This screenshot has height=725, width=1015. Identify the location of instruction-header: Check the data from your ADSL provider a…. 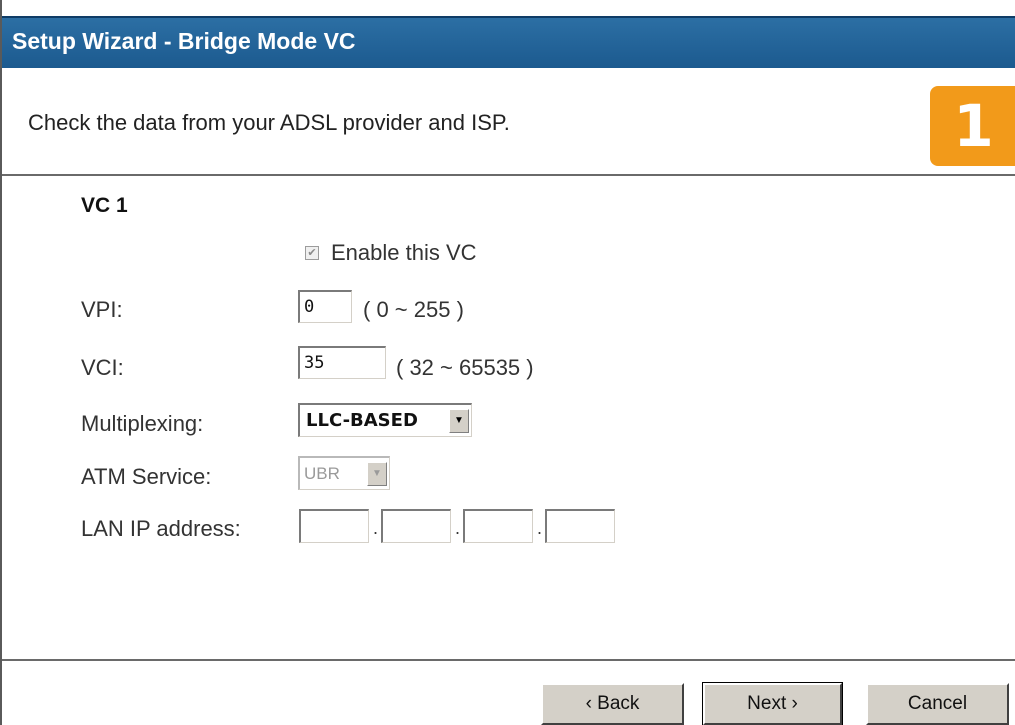
(508, 122).